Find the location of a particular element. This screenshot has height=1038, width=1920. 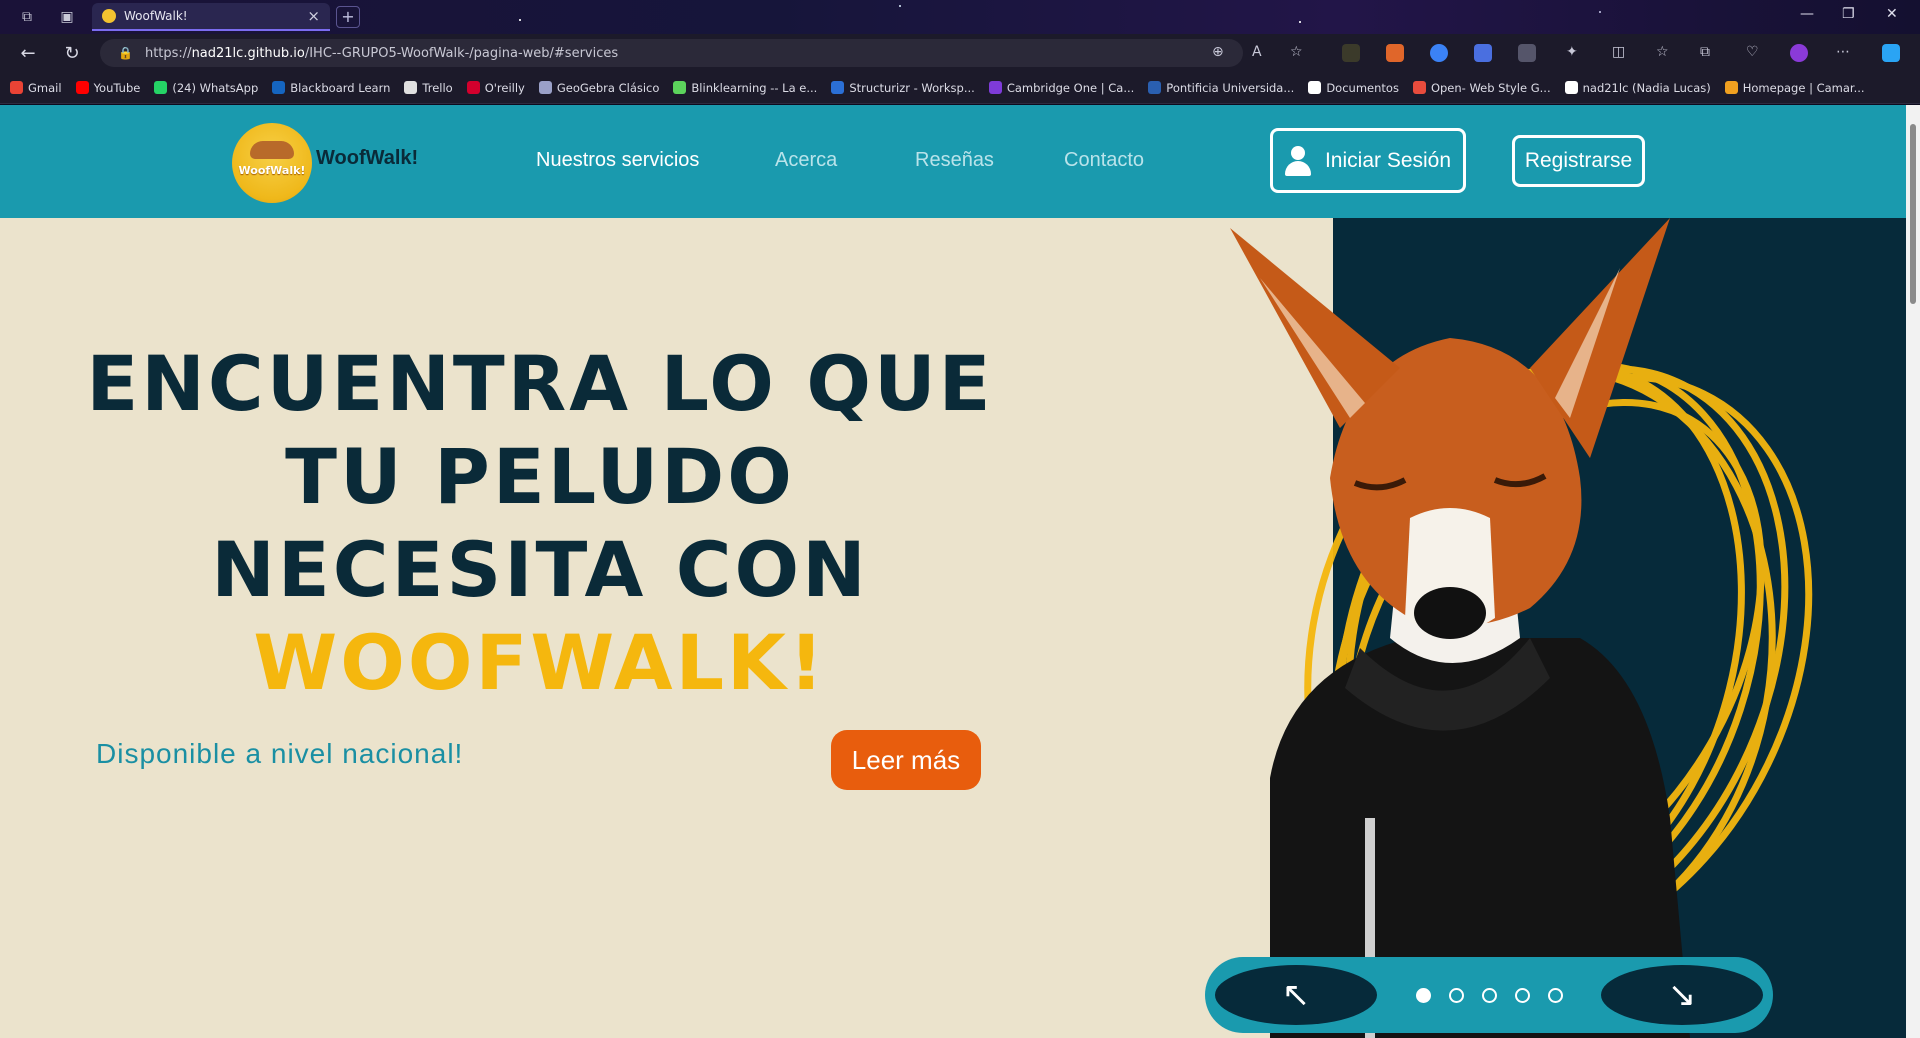

arrow-down-right-icon: ↘ is located at coordinates (1682, 995).